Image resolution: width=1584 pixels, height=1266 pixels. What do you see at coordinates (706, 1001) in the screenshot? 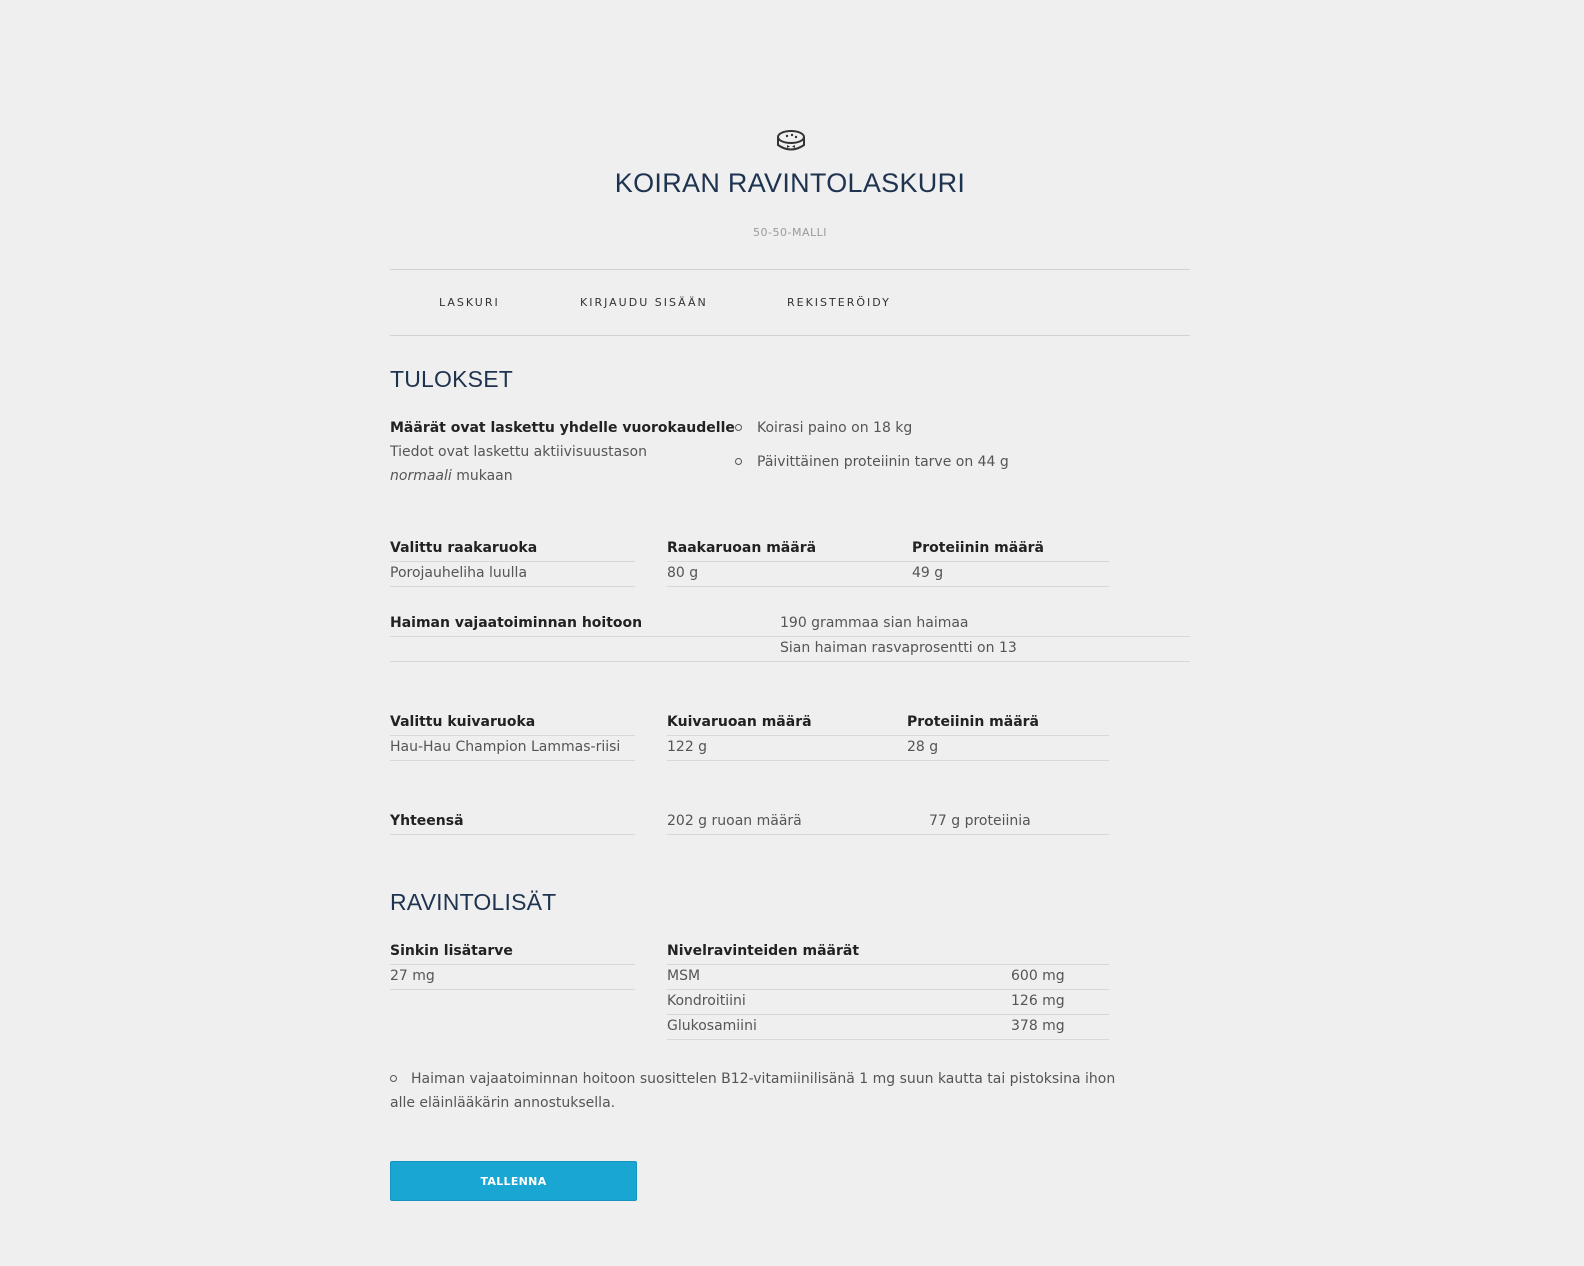
I see `joint-row-name: Kondroitiini` at bounding box center [706, 1001].